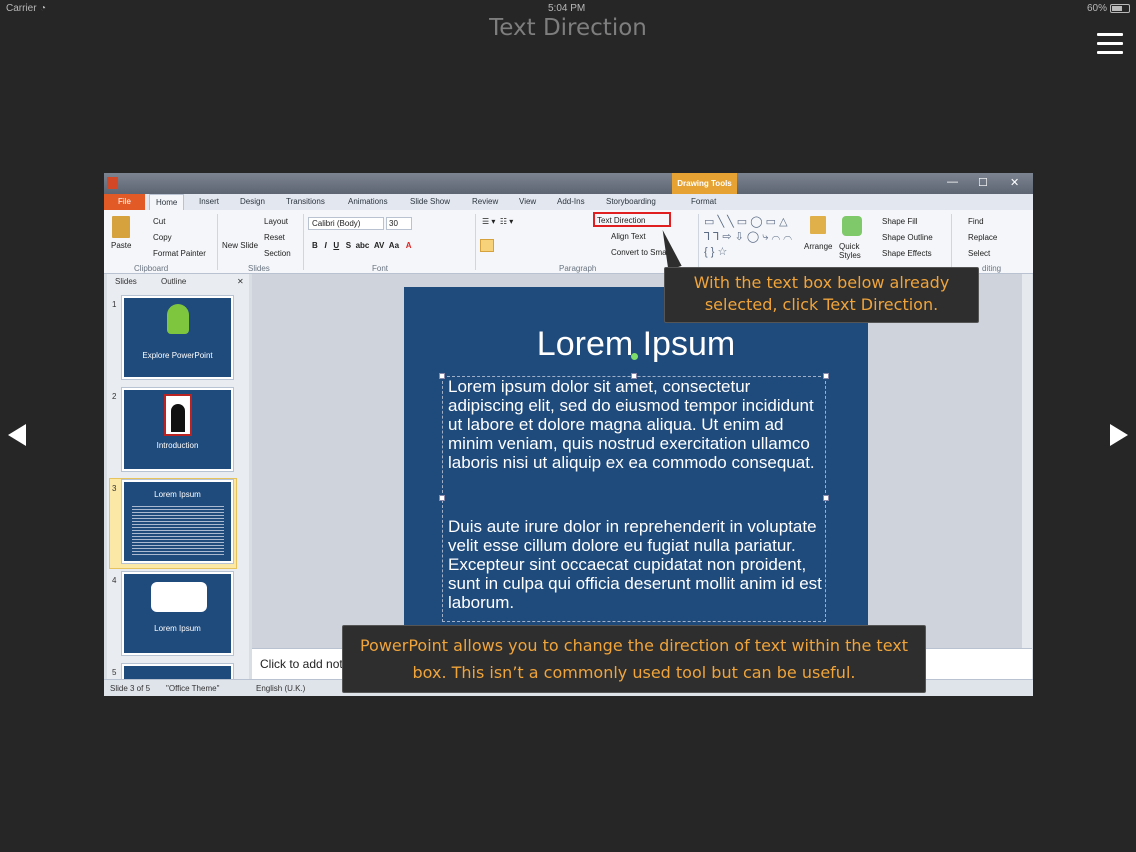 The height and width of the screenshot is (852, 1136). Describe the element at coordinates (177, 613) in the screenshot. I see `slide-thumbnail-4: Lorem Ipsum` at that location.